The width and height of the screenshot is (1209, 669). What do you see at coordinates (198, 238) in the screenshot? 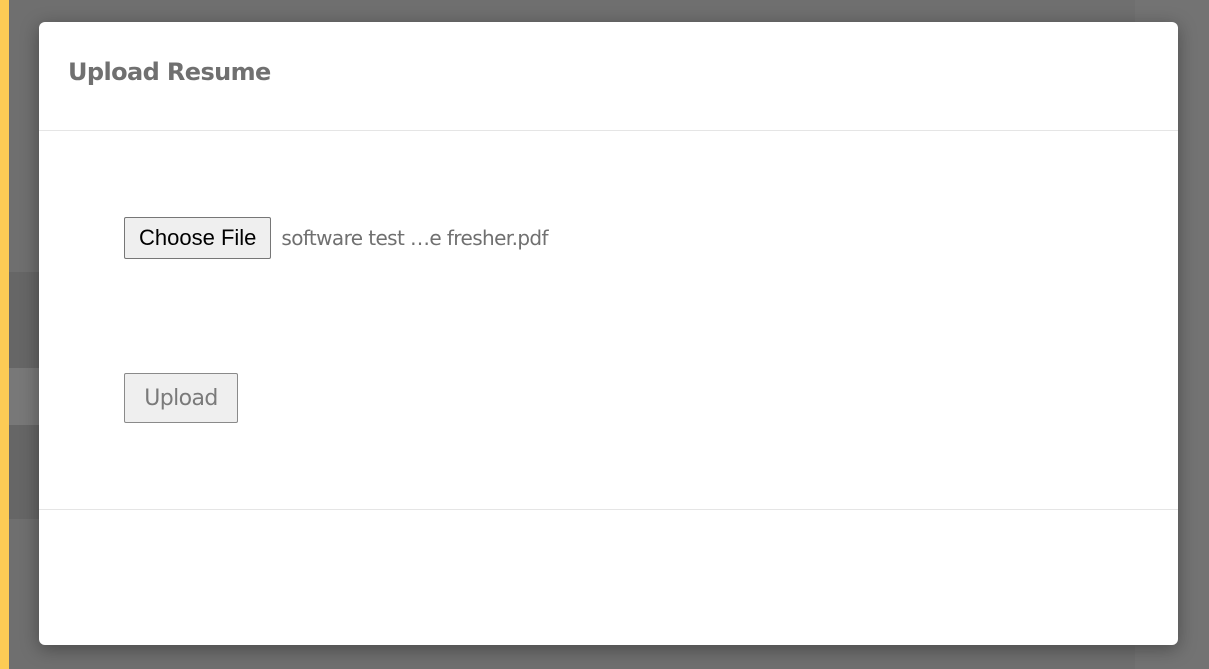
I see `choose-file-button: Choose File` at bounding box center [198, 238].